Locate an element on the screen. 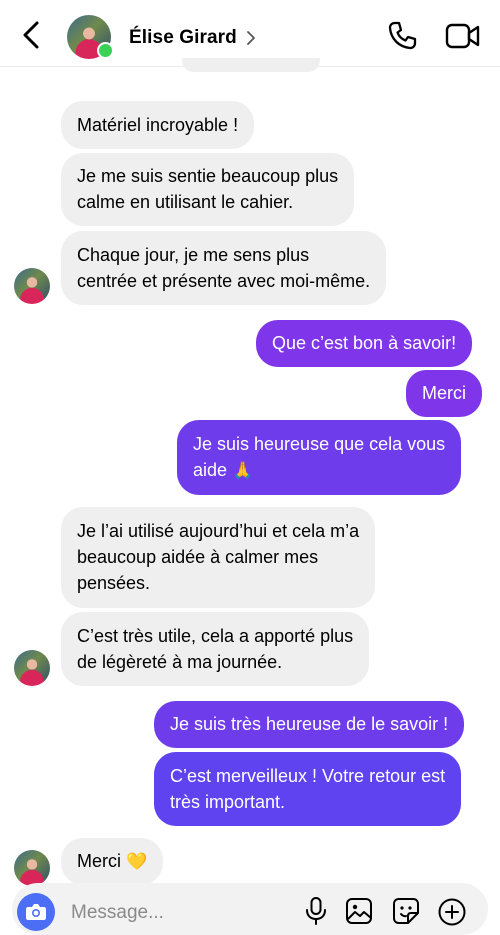 This screenshot has width=500, height=935. outgoing-message: Que c’est bon à savoir! is located at coordinates (364, 343).